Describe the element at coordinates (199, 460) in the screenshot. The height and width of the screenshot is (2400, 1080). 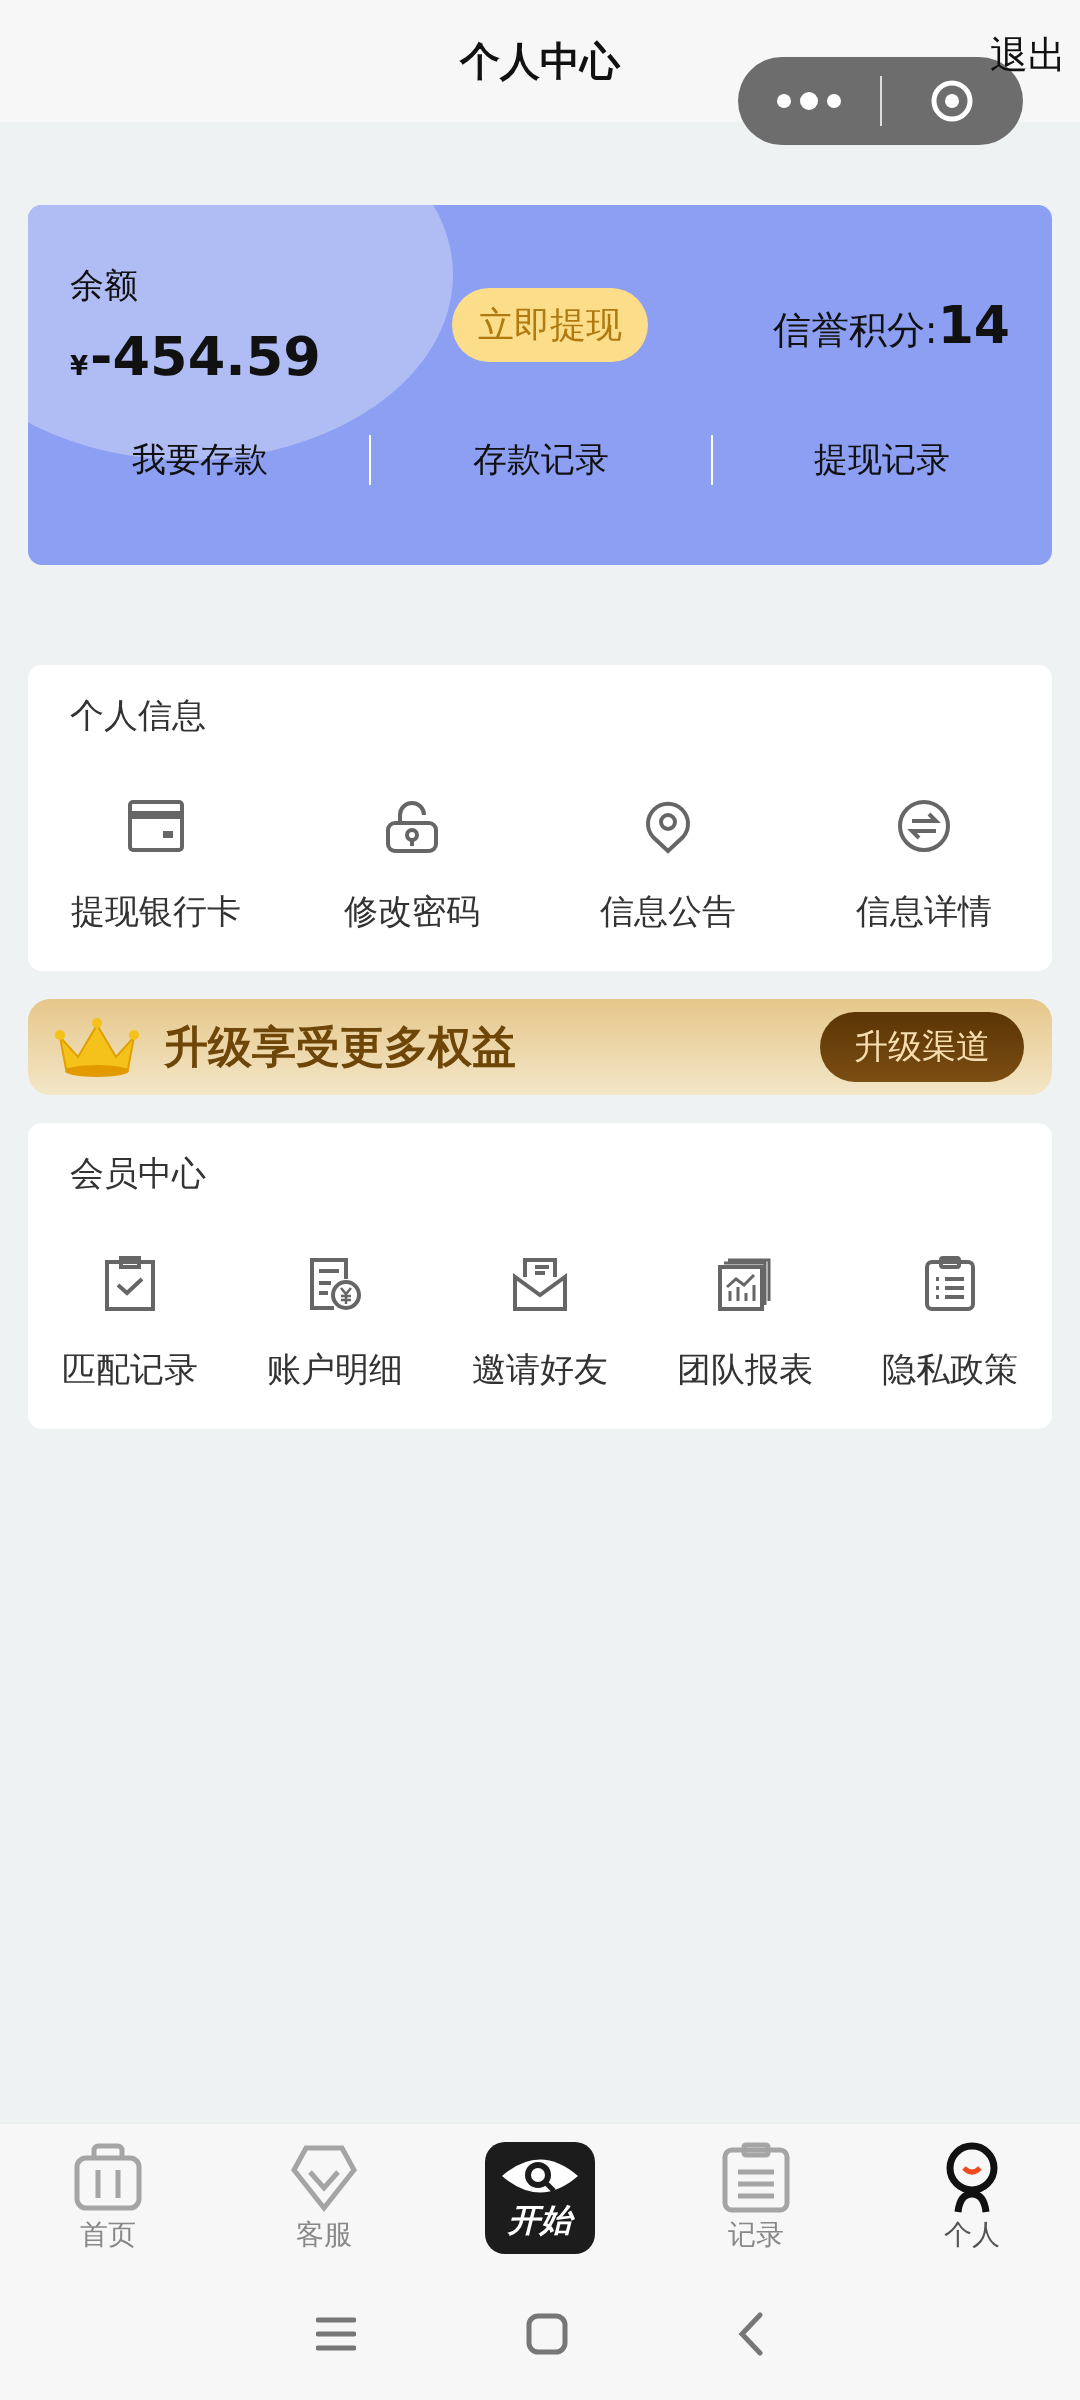
I see `card-link: 我要存款` at that location.